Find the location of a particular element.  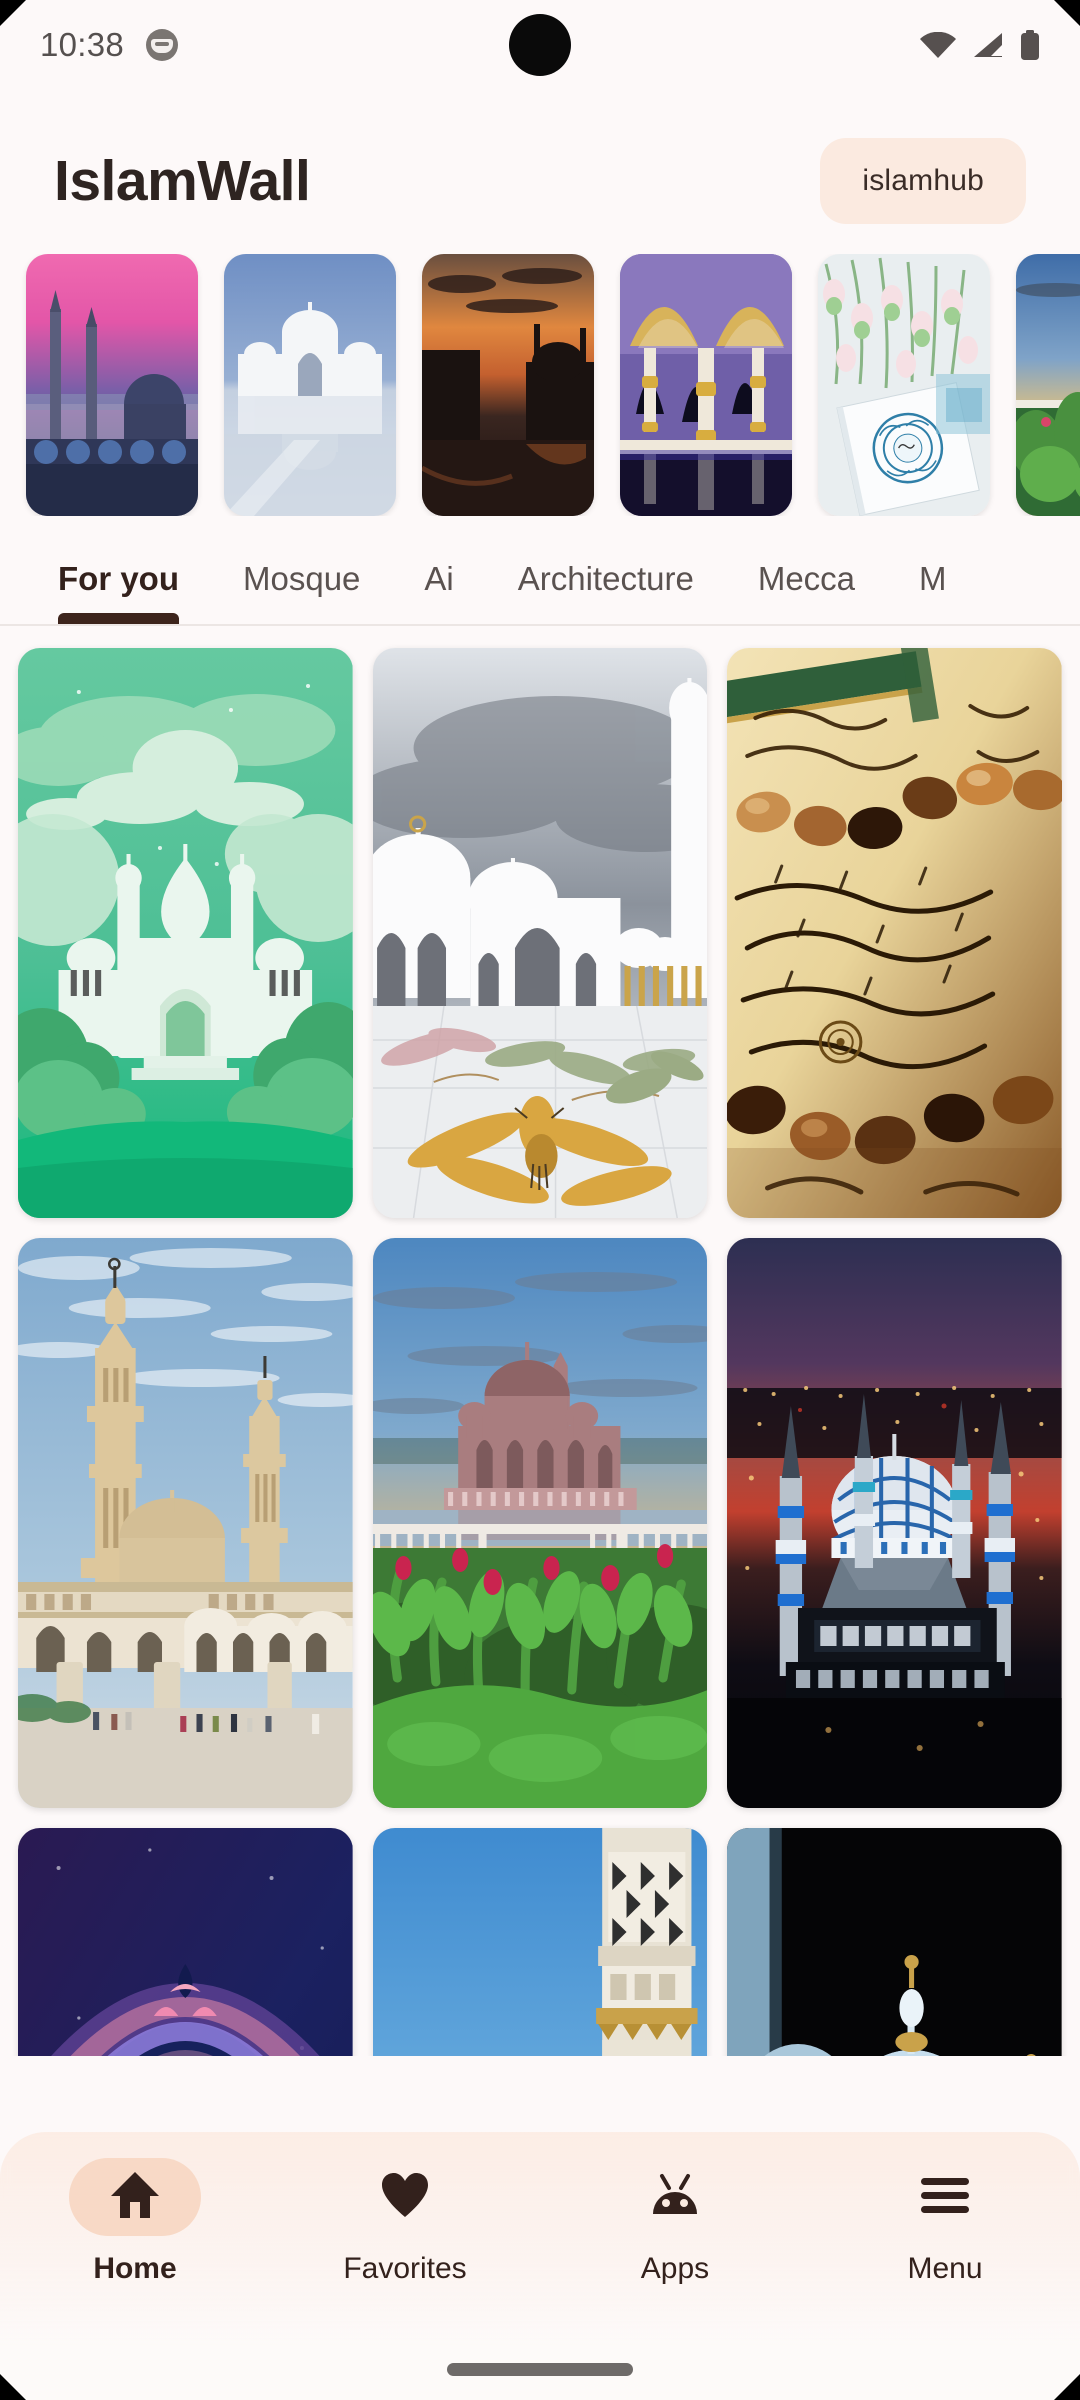

white-palace-reflection-art is located at coordinates (310, 385).